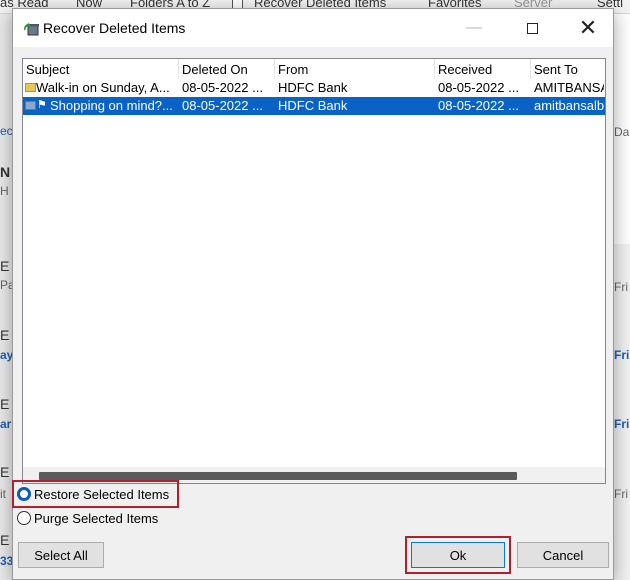  Describe the element at coordinates (31, 29) in the screenshot. I see `recycle-mail-icon` at that location.